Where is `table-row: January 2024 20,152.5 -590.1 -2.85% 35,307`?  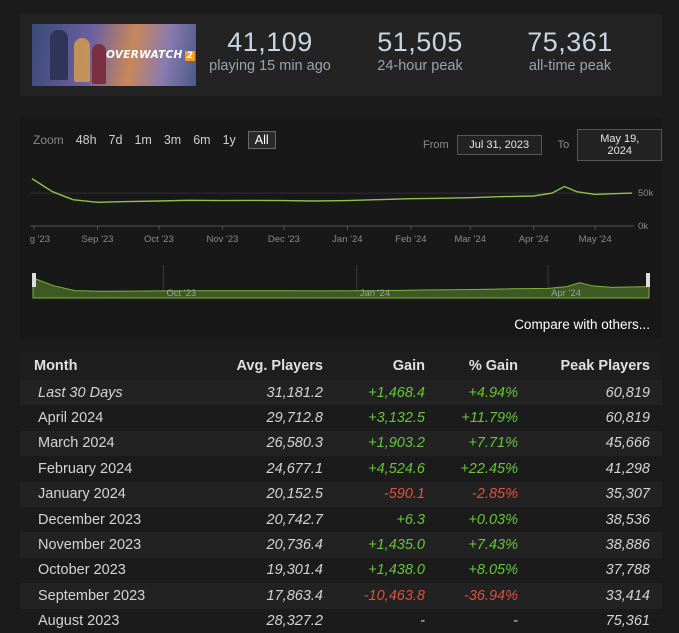 table-row: January 2024 20,152.5 -590.1 -2.85% 35,307 is located at coordinates (341, 494).